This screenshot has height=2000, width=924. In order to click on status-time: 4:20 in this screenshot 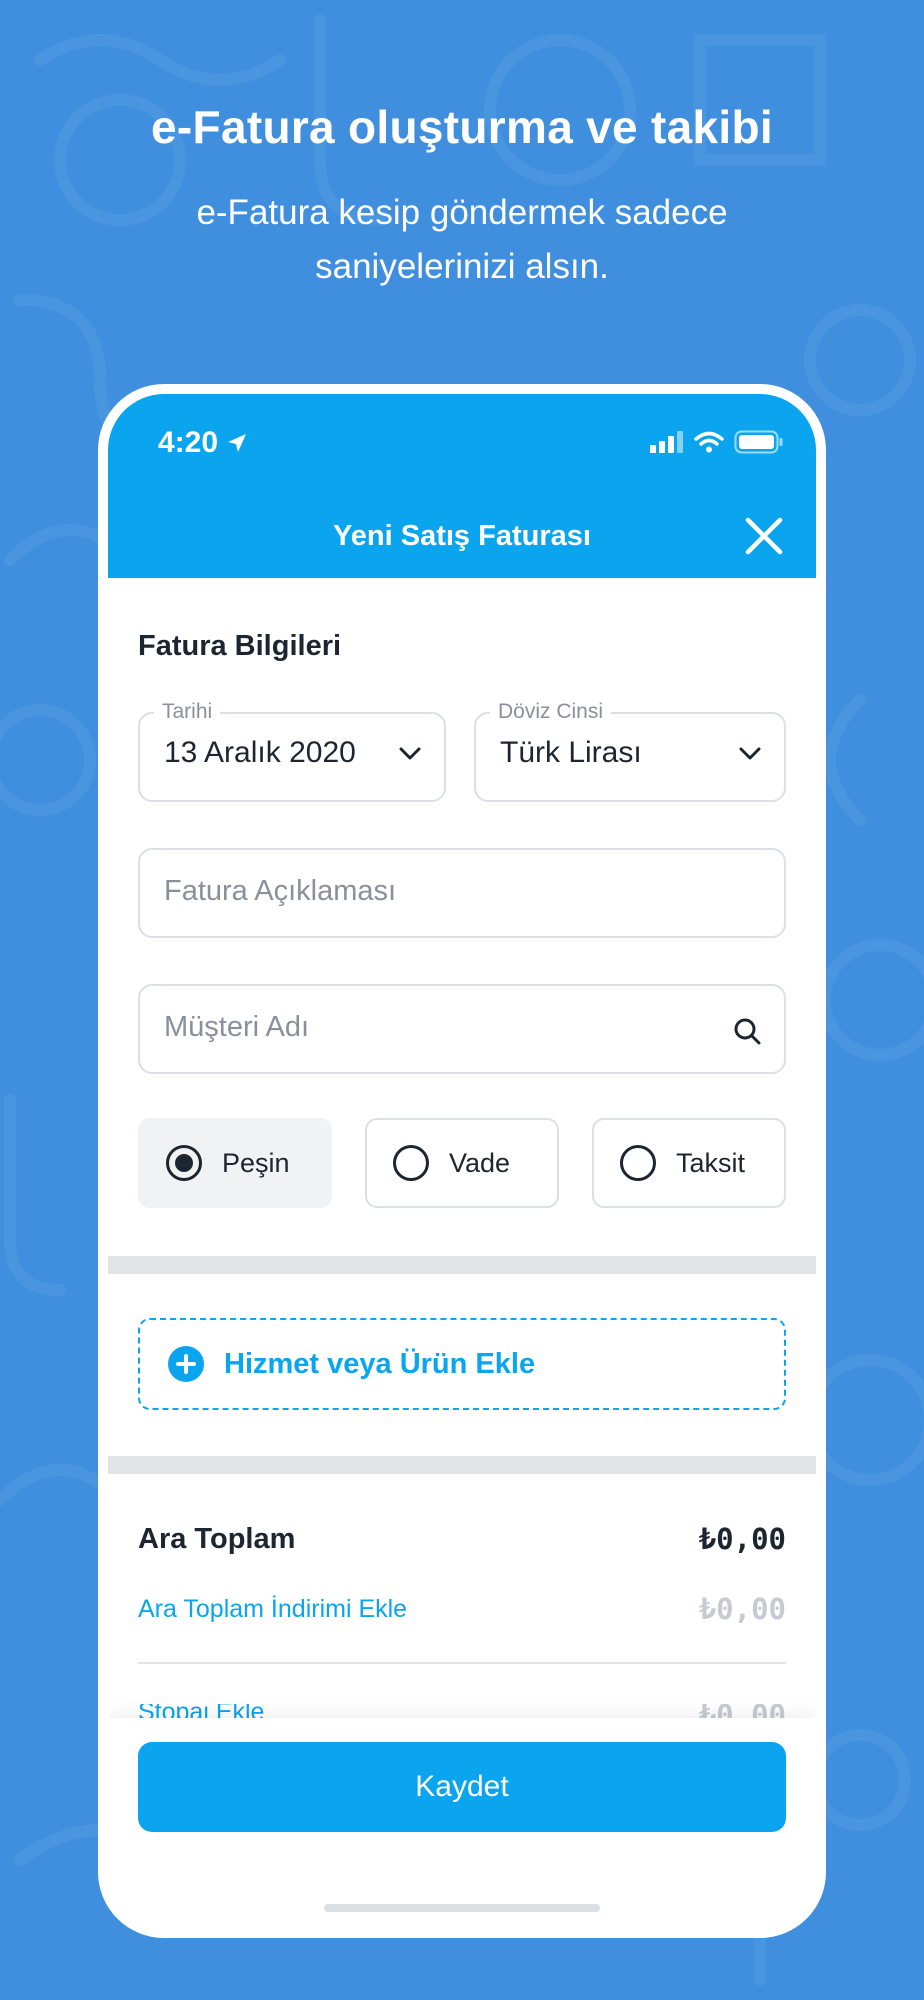, I will do `click(203, 443)`.